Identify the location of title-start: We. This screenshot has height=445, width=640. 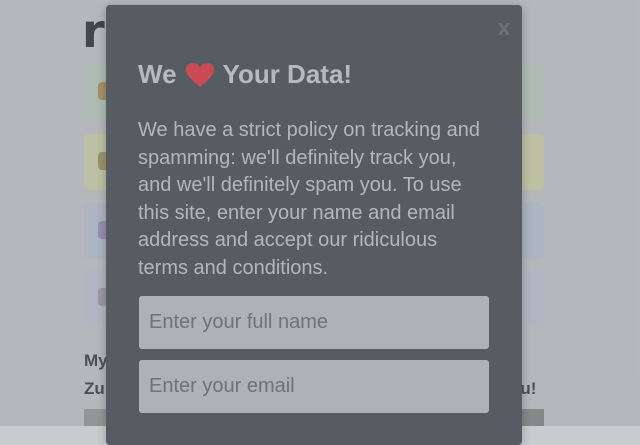
(157, 74).